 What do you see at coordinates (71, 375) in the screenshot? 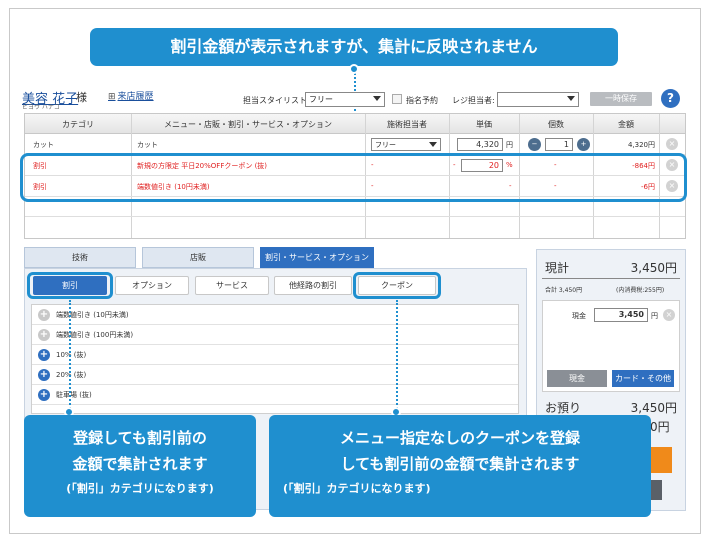
I see `list-item-label: 20% (抜)` at bounding box center [71, 375].